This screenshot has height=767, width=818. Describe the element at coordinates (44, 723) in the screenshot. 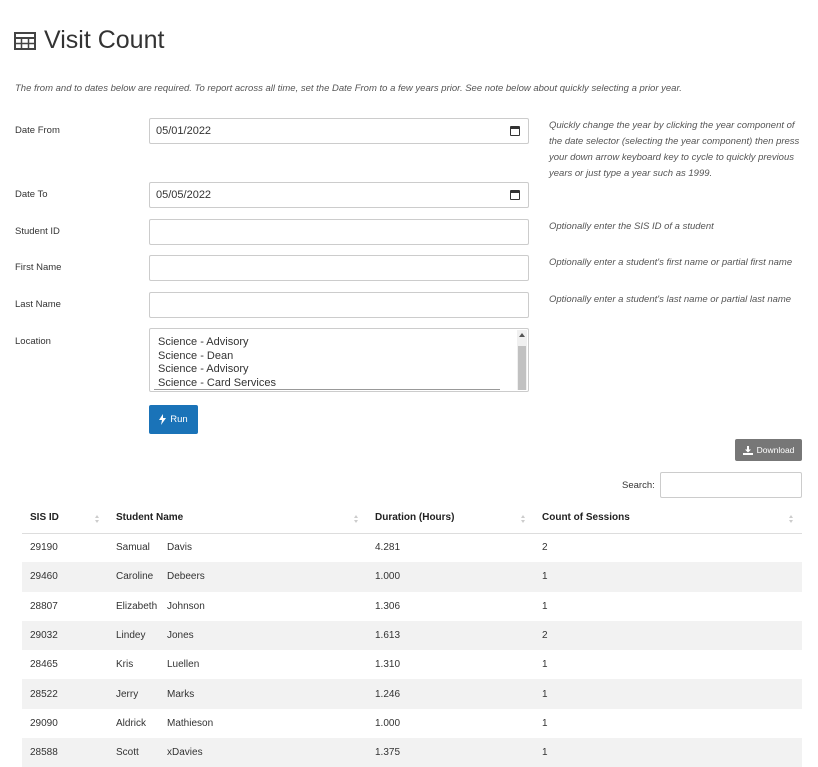

I see `sis-id-cell: 29090` at that location.